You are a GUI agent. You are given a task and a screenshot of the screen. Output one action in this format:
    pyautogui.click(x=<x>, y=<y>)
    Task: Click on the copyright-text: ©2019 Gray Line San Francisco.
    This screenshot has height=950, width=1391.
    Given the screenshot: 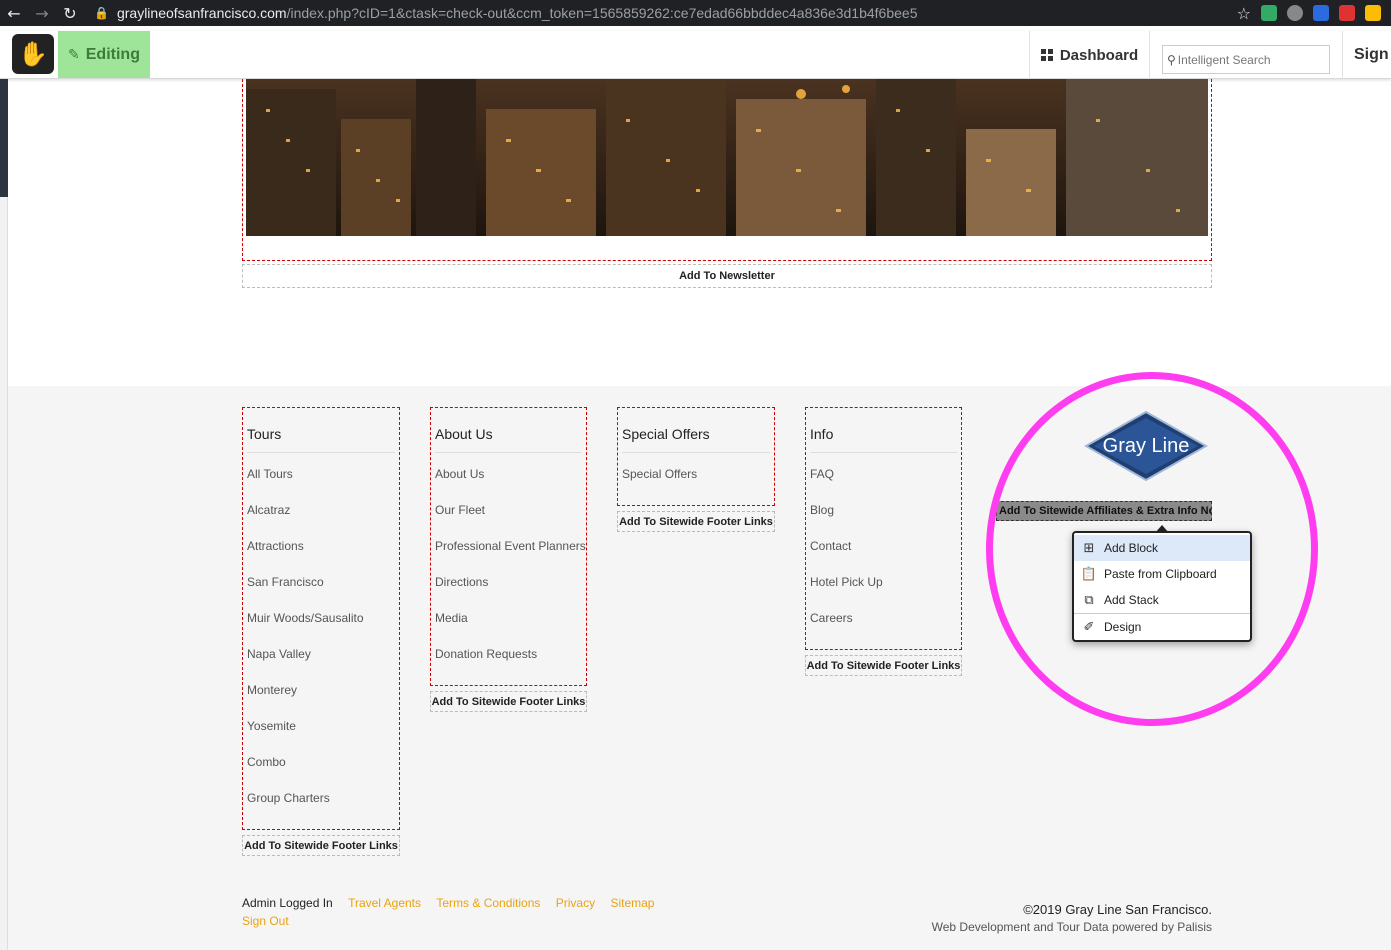 What is the action you would take?
    pyautogui.click(x=1117, y=909)
    